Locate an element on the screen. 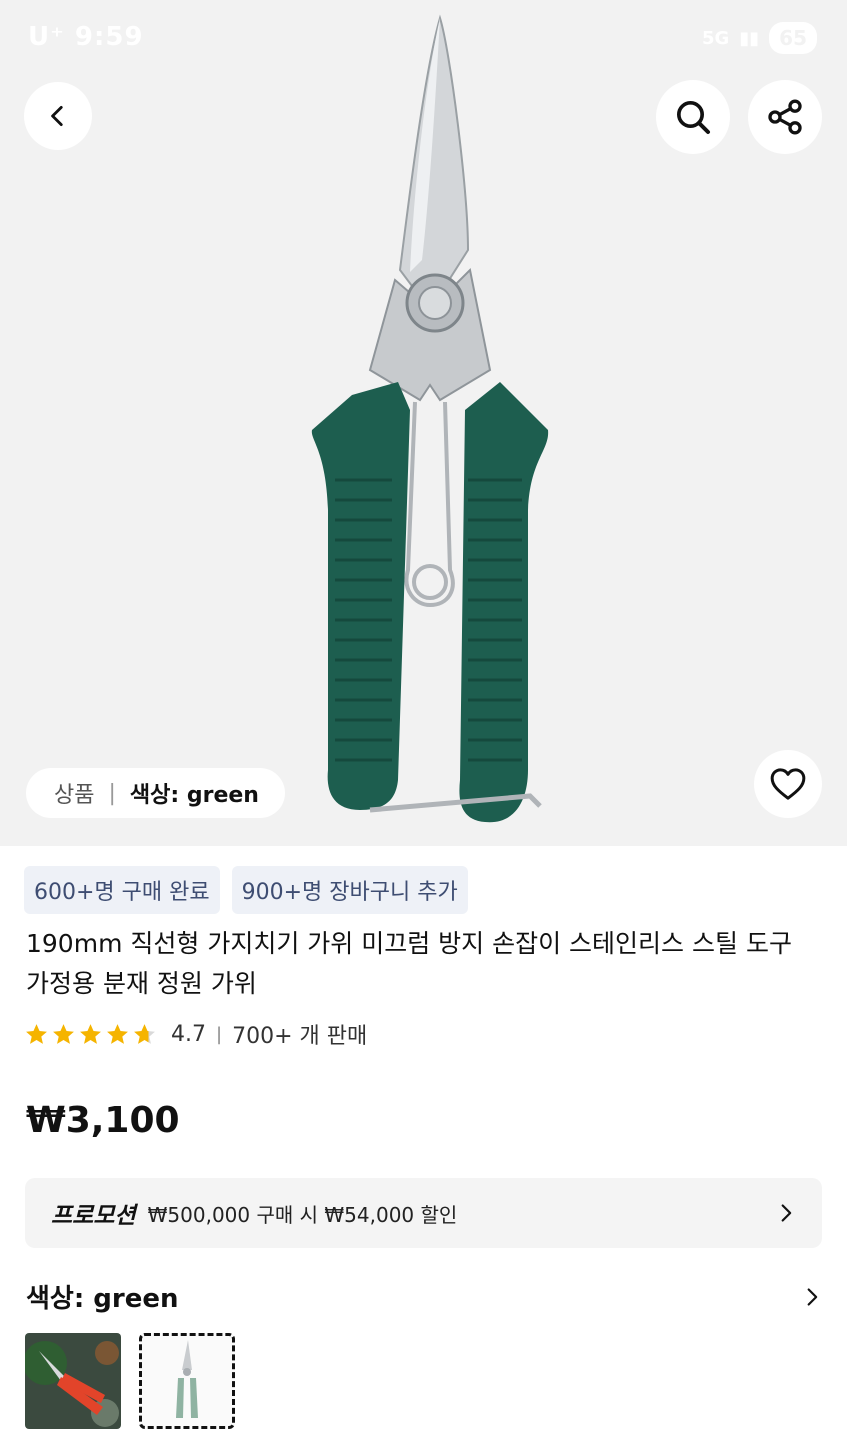 The height and width of the screenshot is (1440, 847). network-indicator: 5G is located at coordinates (716, 38).